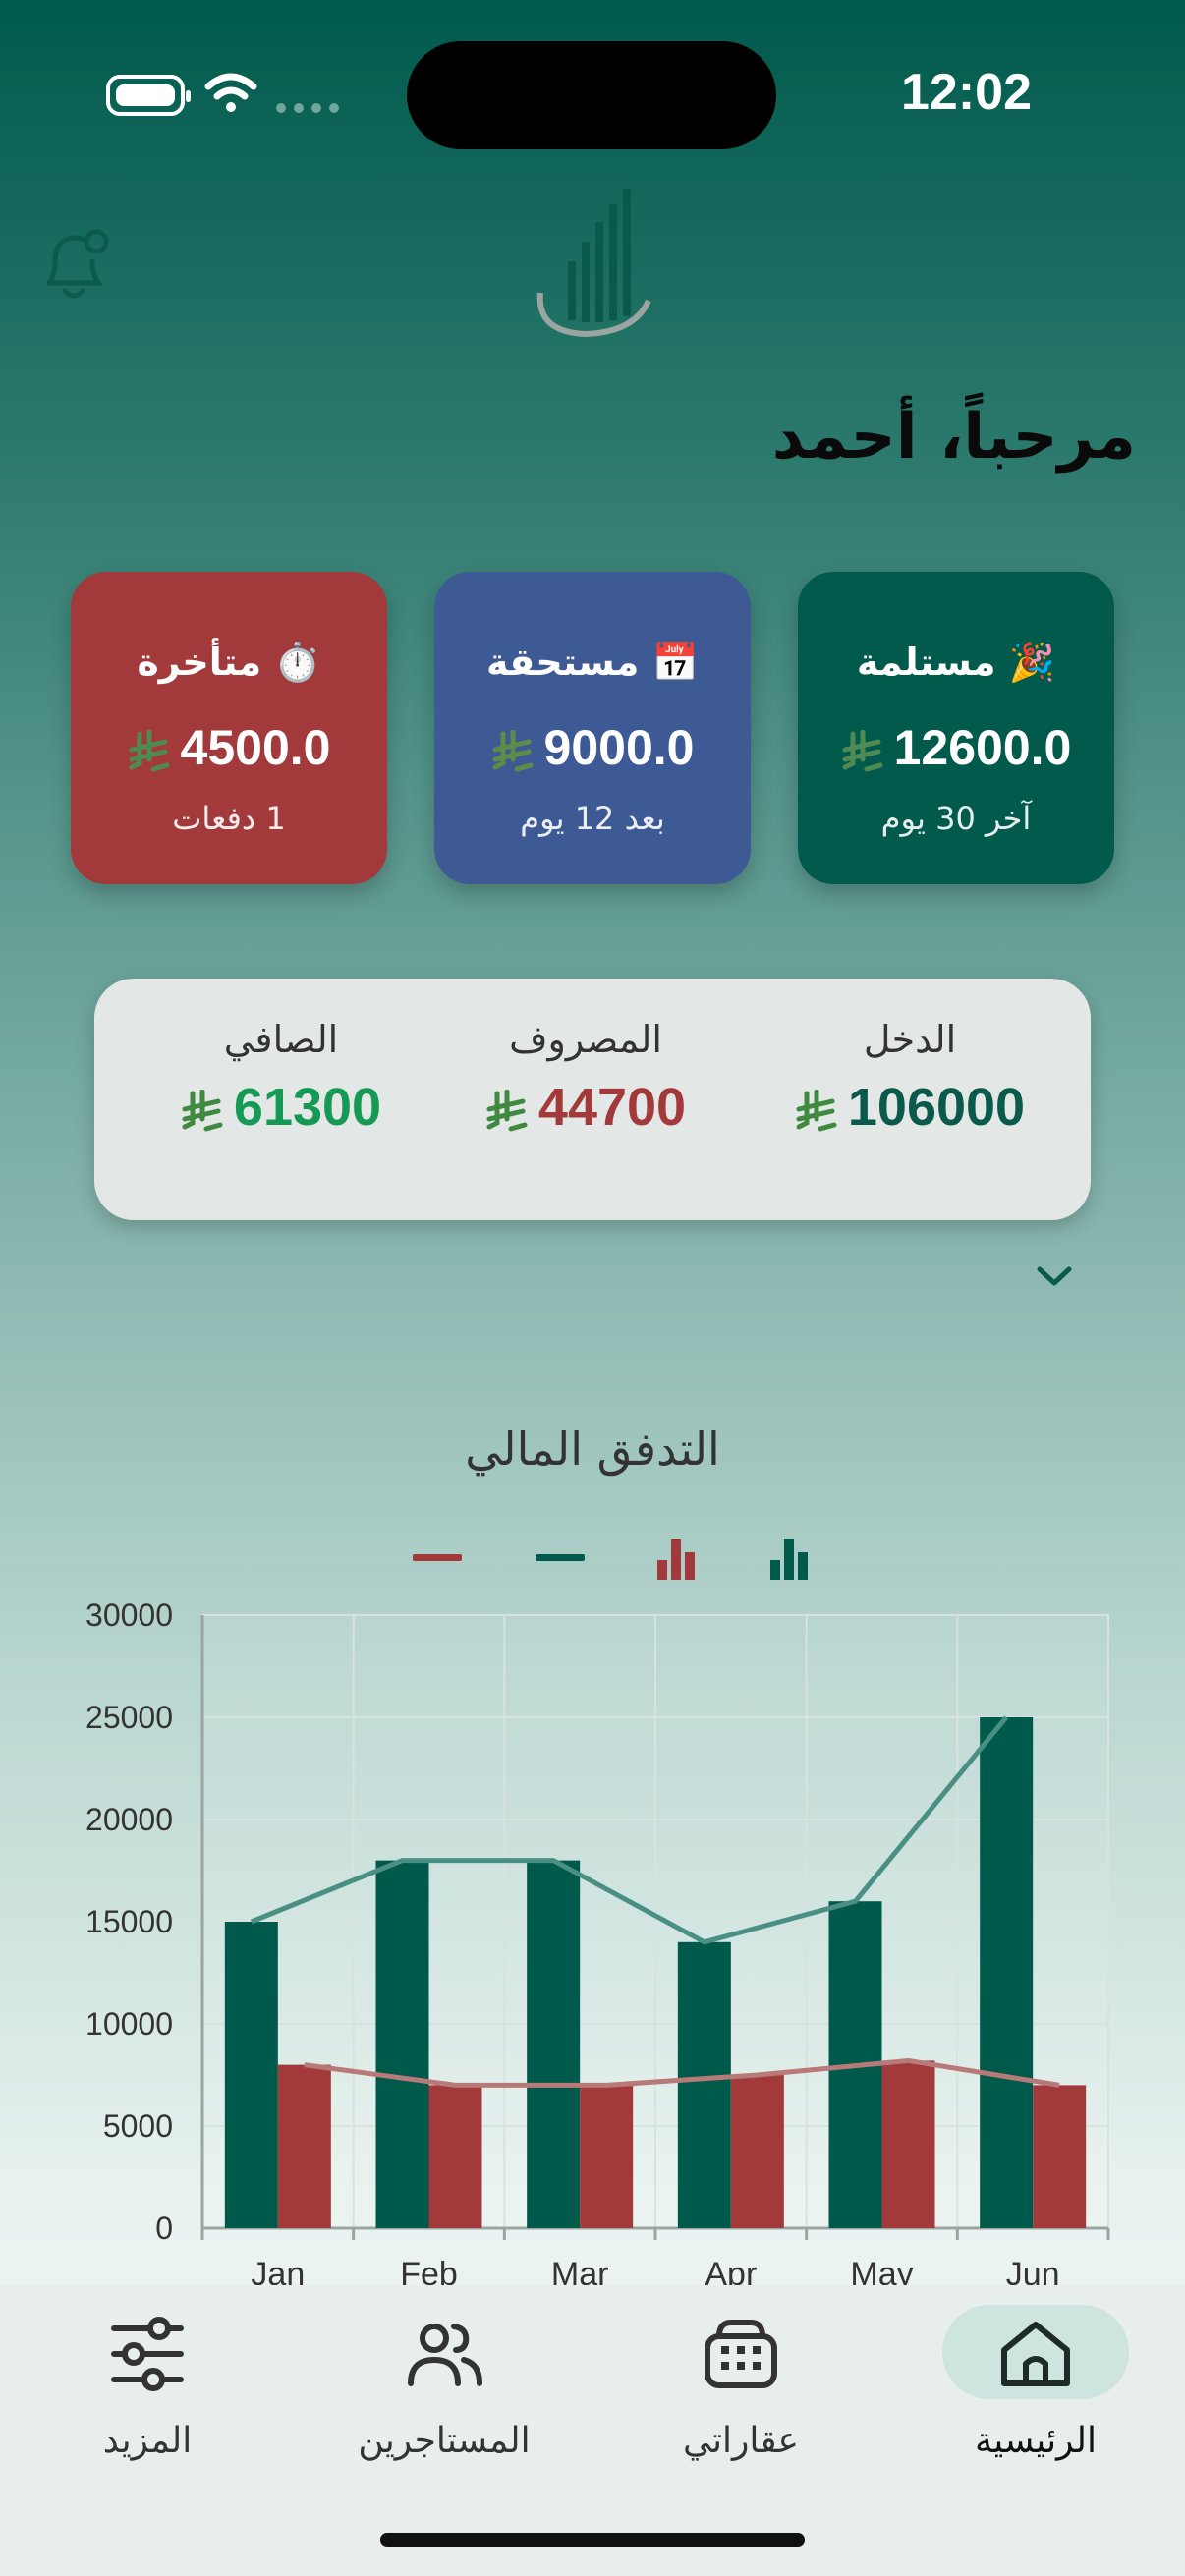 Image resolution: width=1185 pixels, height=2576 pixels. Describe the element at coordinates (229, 747) in the screenshot. I see `late-card-amount: 4500.0` at that location.